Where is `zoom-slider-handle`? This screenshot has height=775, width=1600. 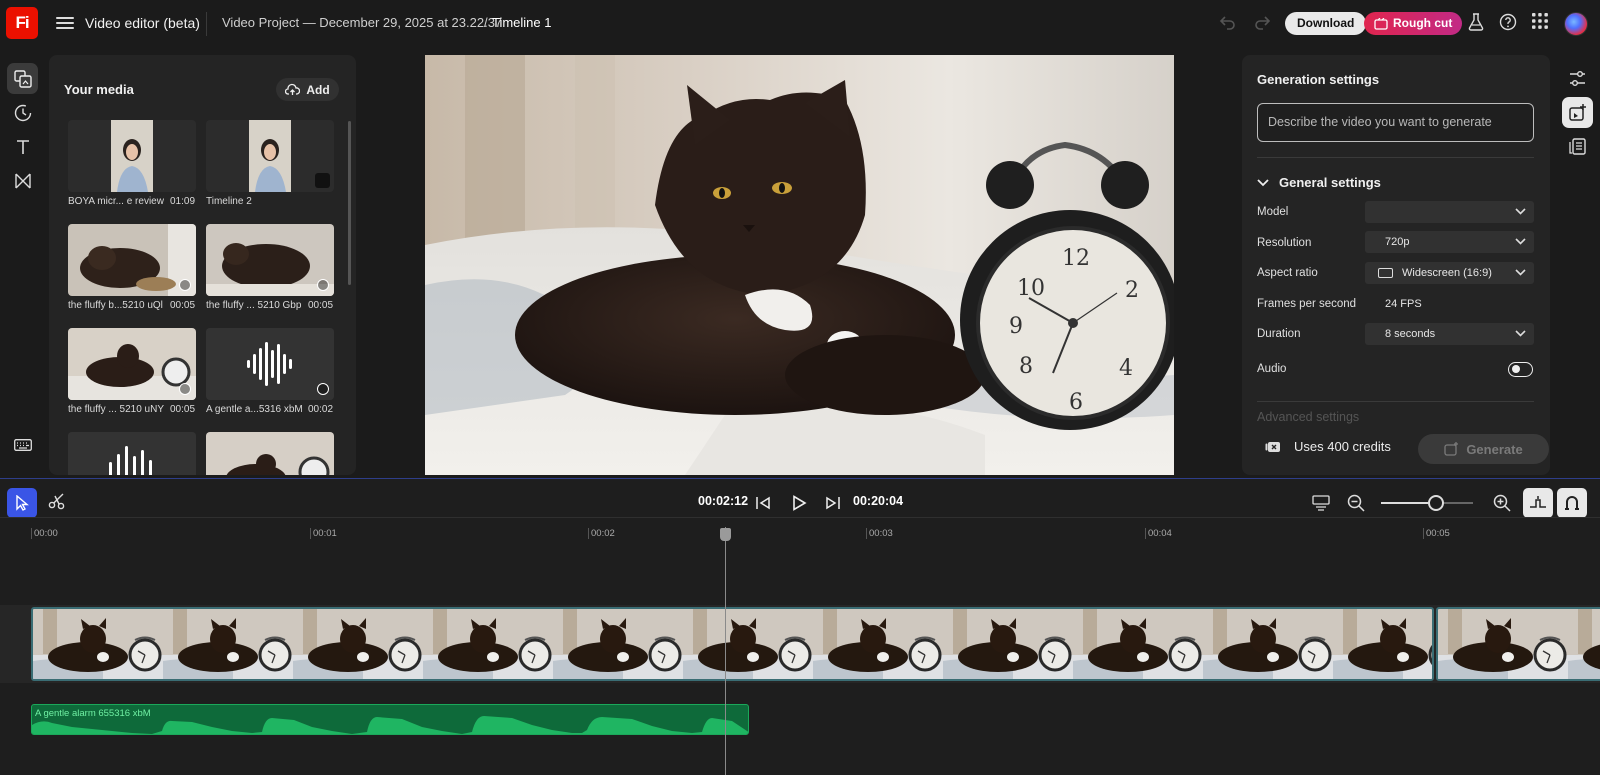 zoom-slider-handle is located at coordinates (1436, 503).